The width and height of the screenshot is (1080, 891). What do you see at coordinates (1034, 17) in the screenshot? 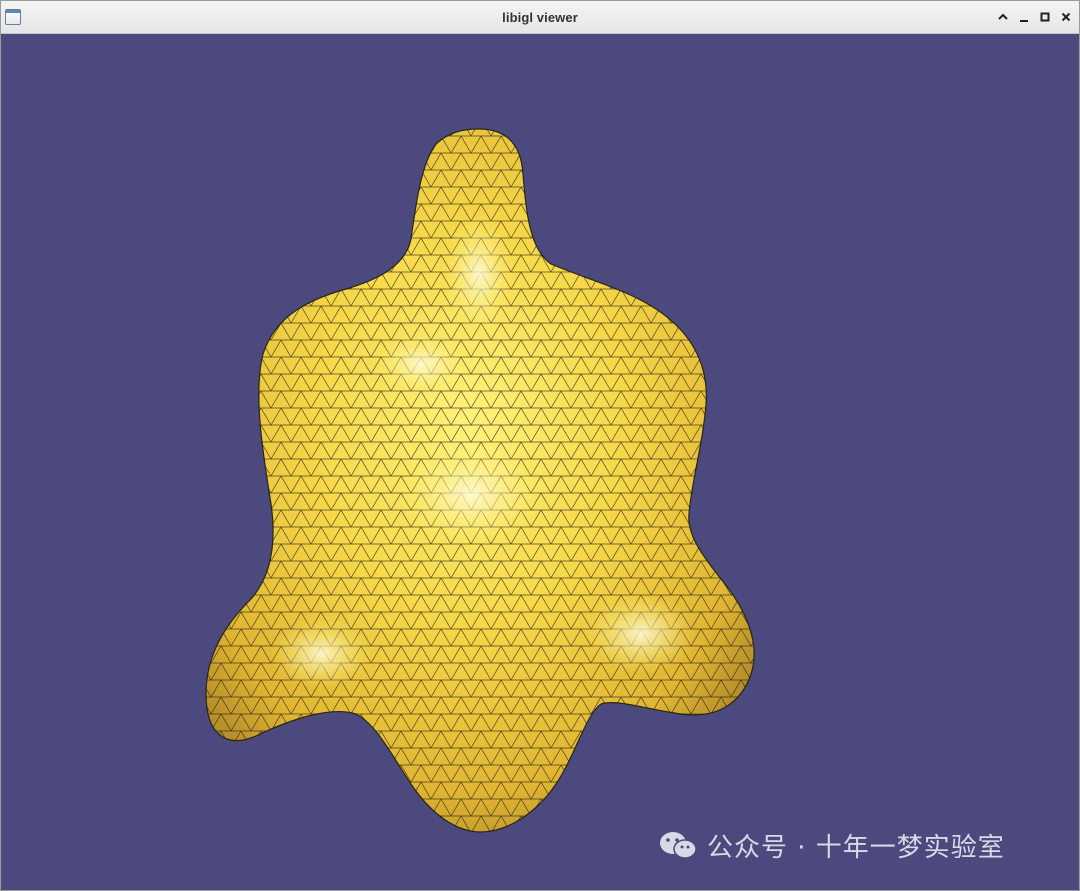
I see `window-controls` at bounding box center [1034, 17].